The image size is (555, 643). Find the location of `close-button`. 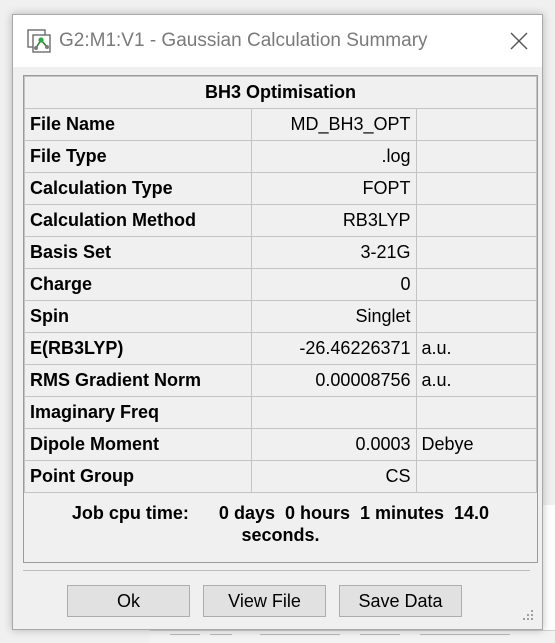

close-button is located at coordinates (519, 41).